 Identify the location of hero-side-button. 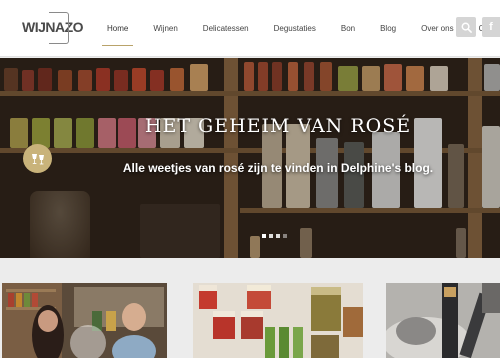
(37, 158).